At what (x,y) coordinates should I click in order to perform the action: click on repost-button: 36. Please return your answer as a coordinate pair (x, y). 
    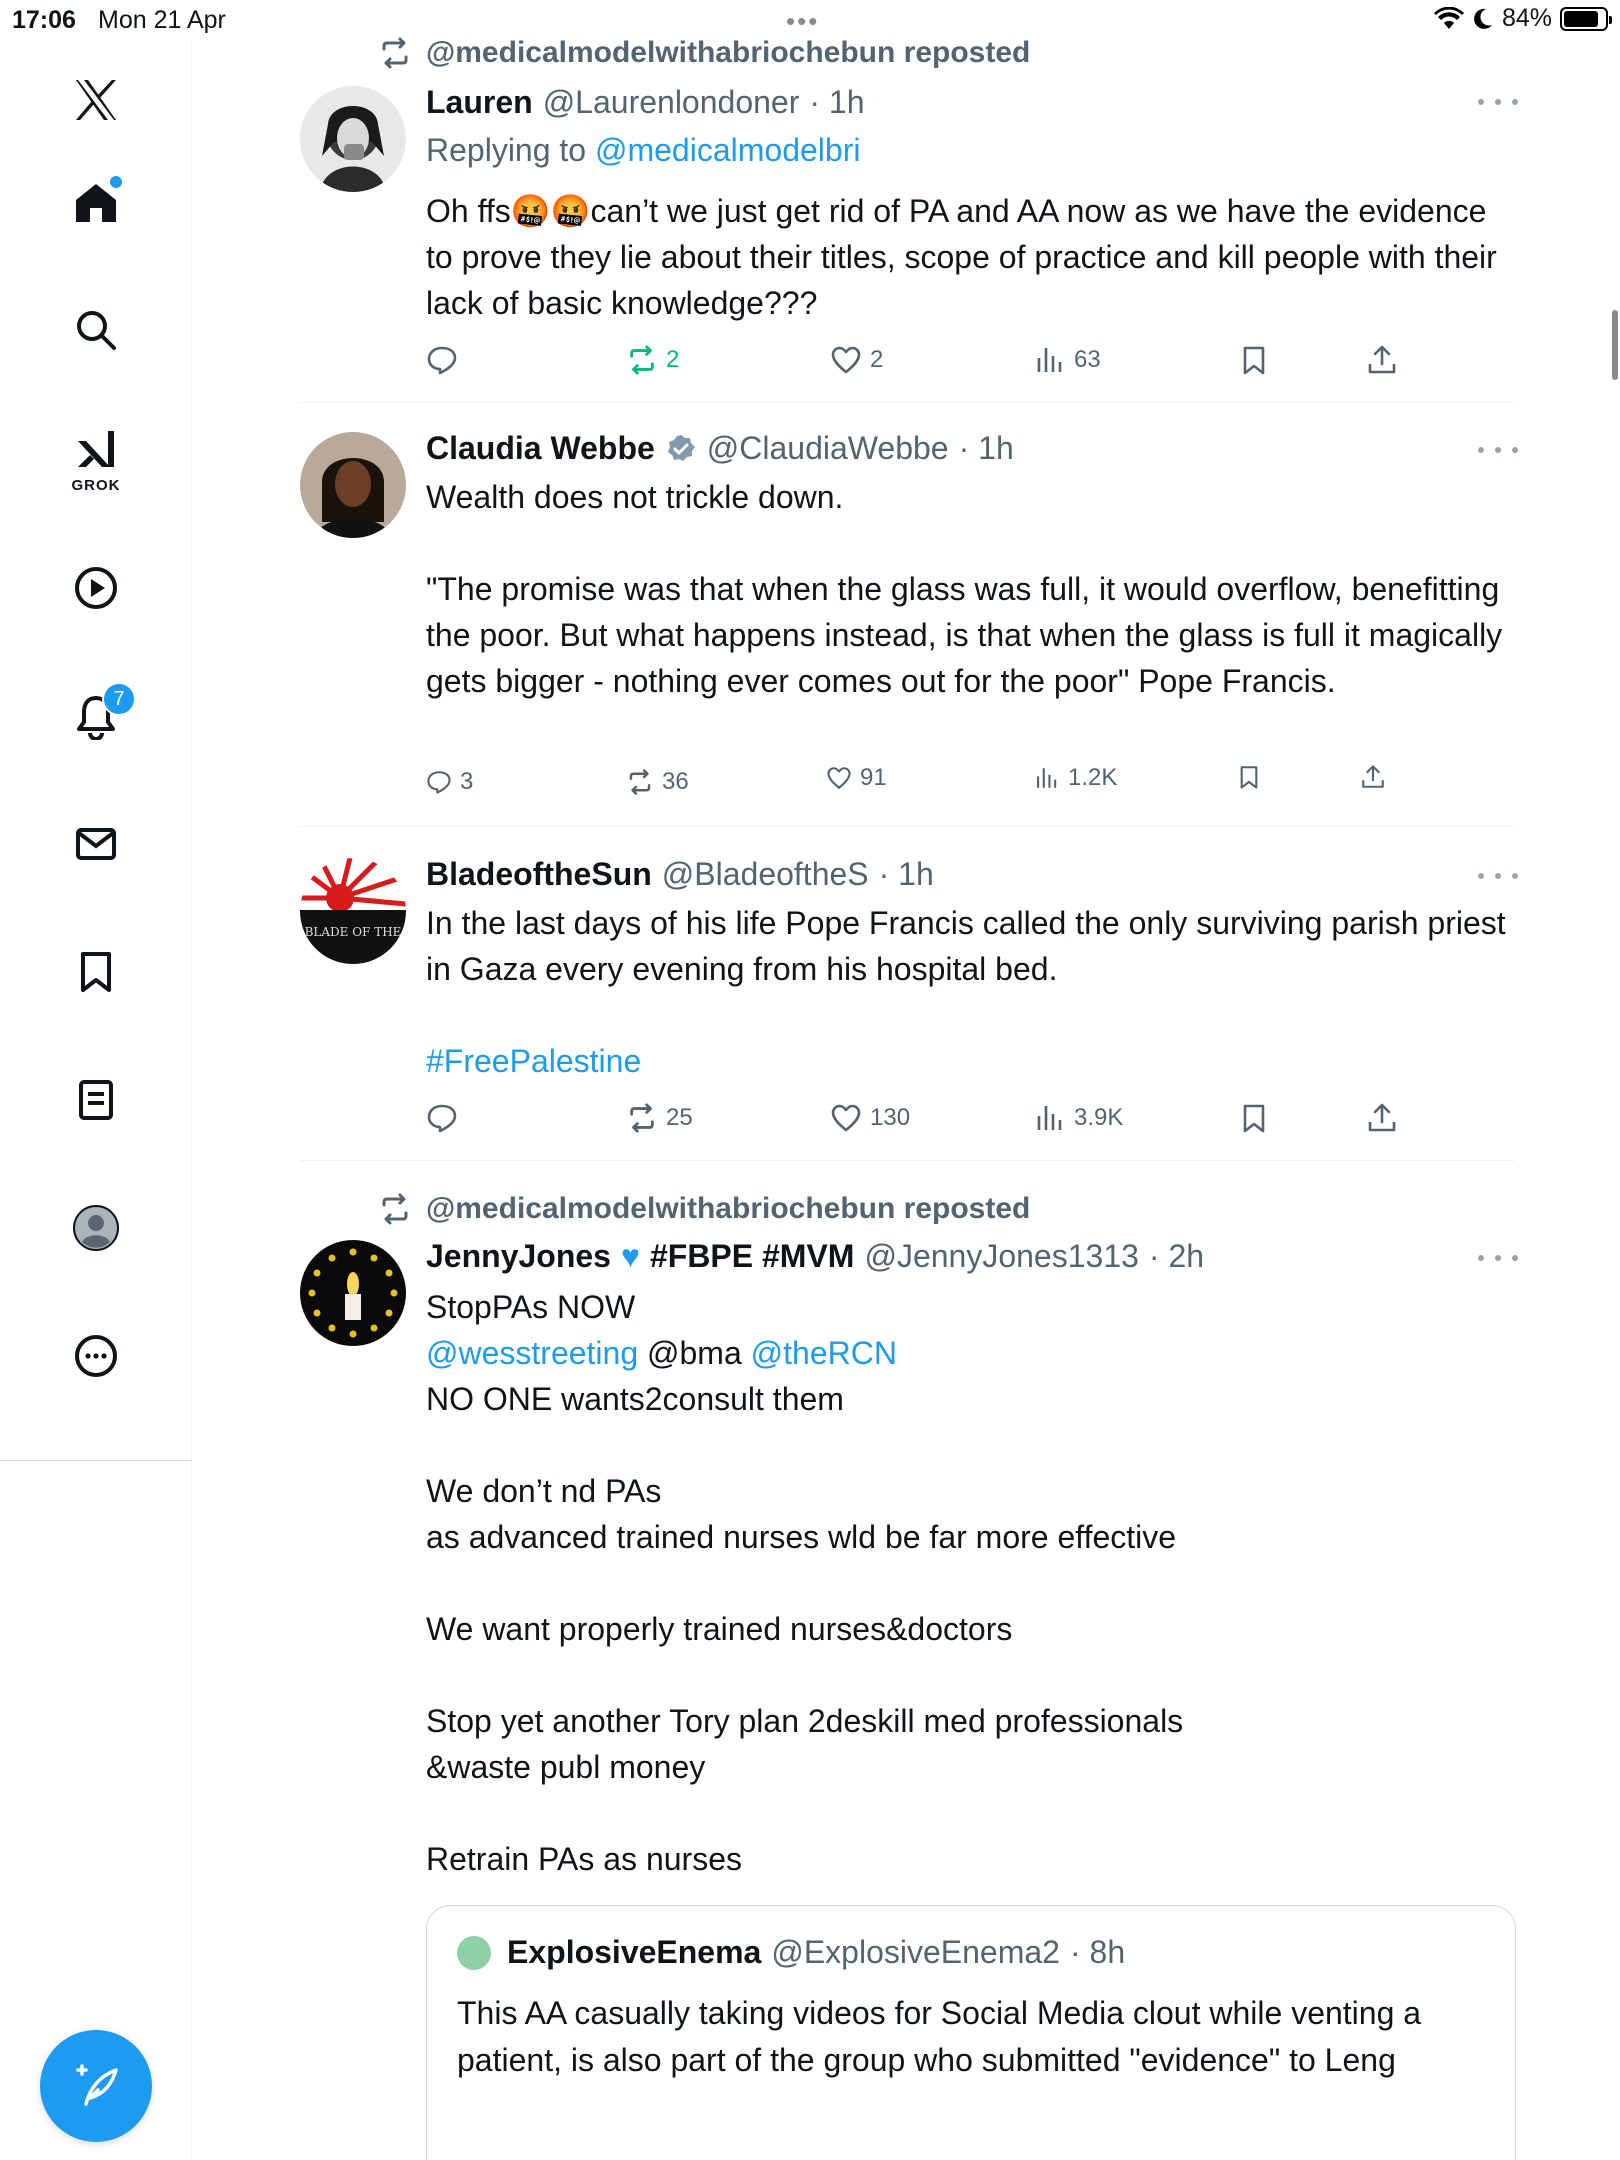
    Looking at the image, I should click on (657, 782).